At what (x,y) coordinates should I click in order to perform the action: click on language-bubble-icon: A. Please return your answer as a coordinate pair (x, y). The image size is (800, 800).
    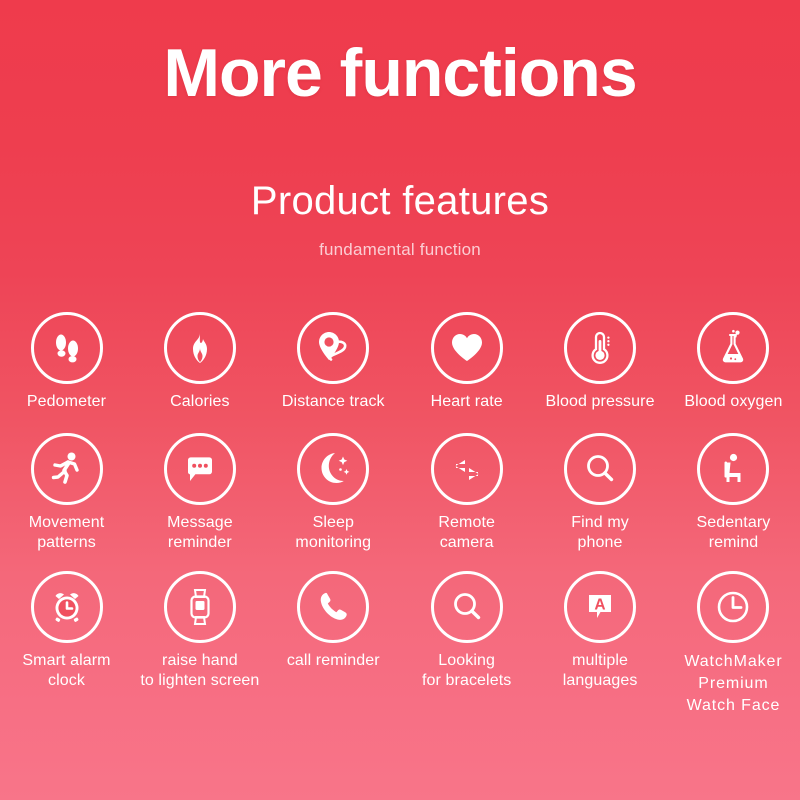
    Looking at the image, I should click on (600, 607).